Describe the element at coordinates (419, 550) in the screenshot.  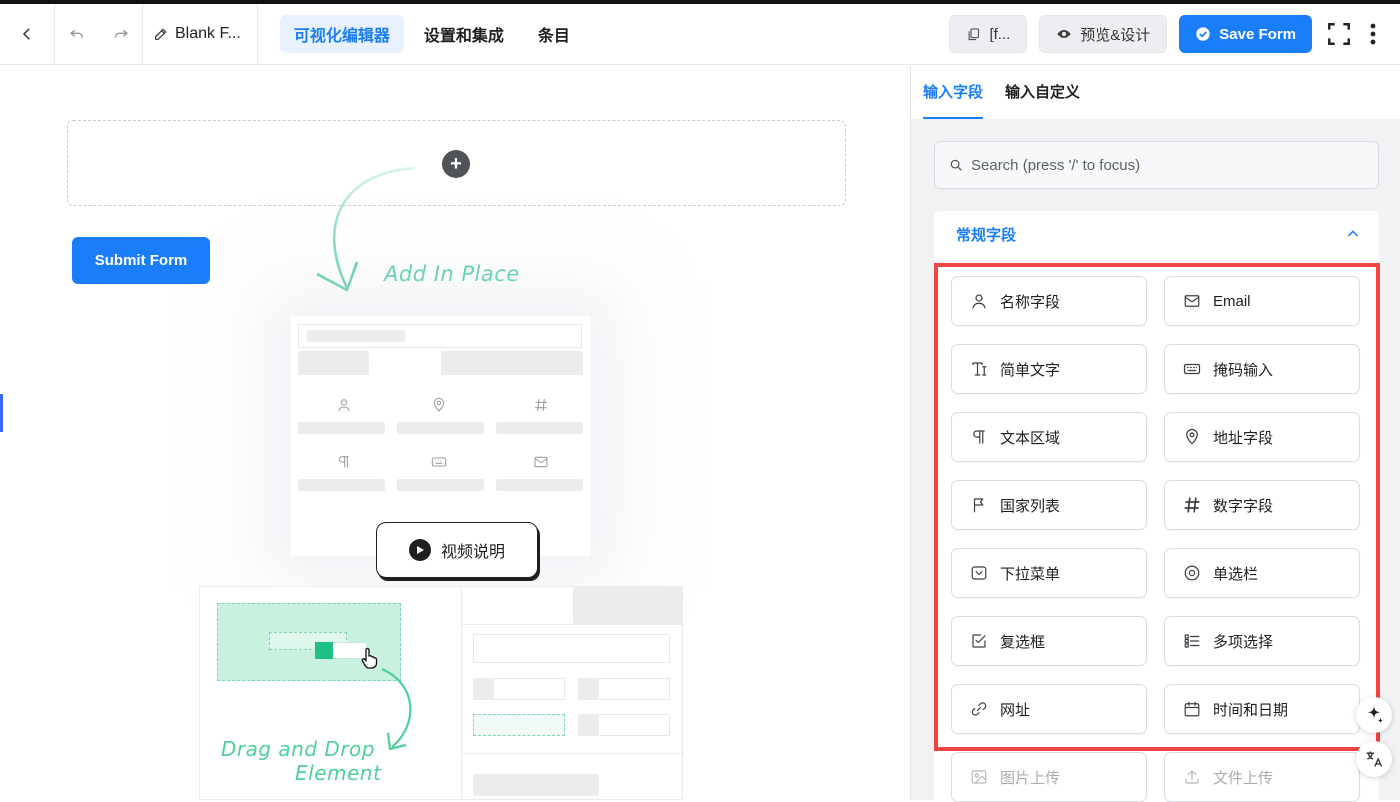
I see `play-icon` at that location.